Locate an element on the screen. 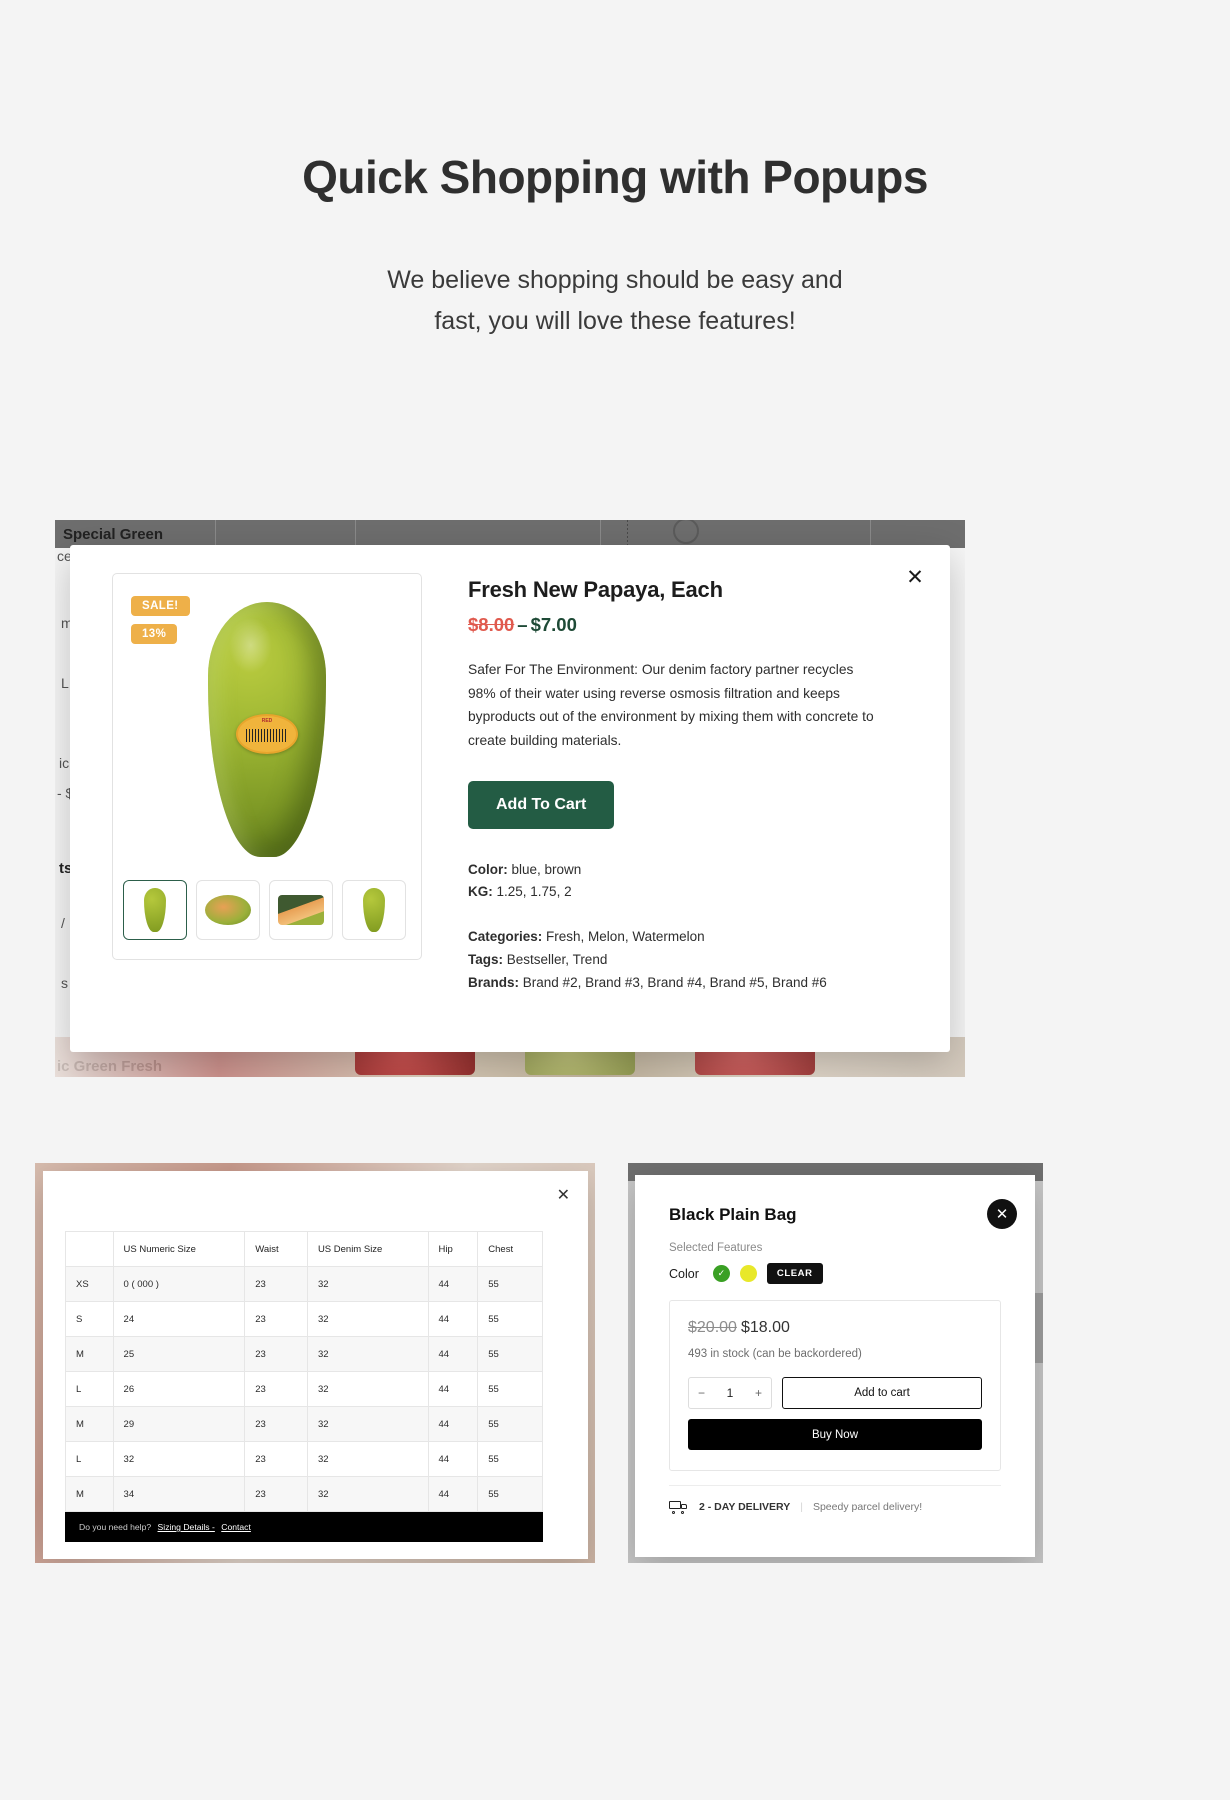  thumbnail-papaya-on-board is located at coordinates (301, 910).